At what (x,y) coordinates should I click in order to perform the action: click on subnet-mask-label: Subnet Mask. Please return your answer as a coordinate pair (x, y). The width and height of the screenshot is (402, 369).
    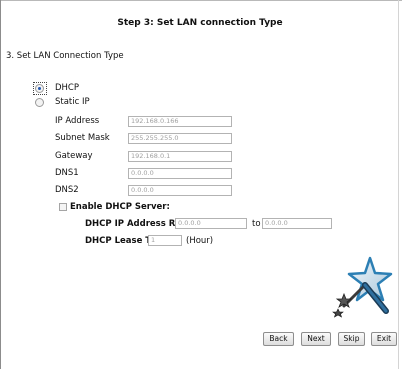
    Looking at the image, I should click on (82, 138).